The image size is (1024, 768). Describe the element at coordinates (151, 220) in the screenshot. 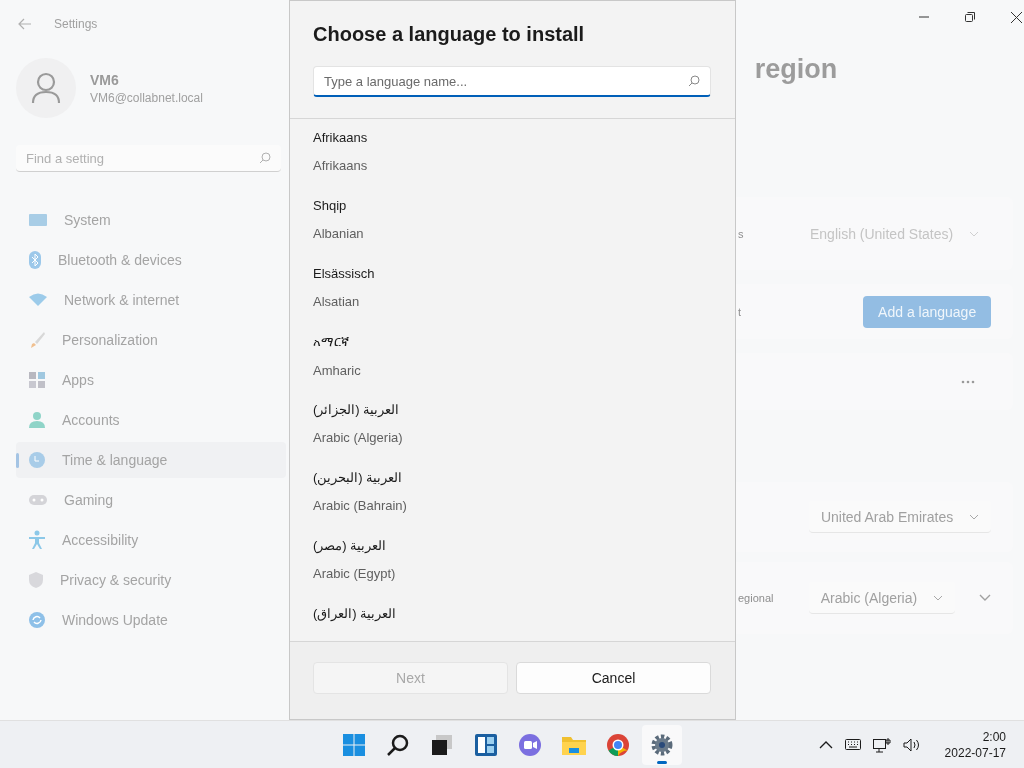

I see `sidebar-item: System` at that location.